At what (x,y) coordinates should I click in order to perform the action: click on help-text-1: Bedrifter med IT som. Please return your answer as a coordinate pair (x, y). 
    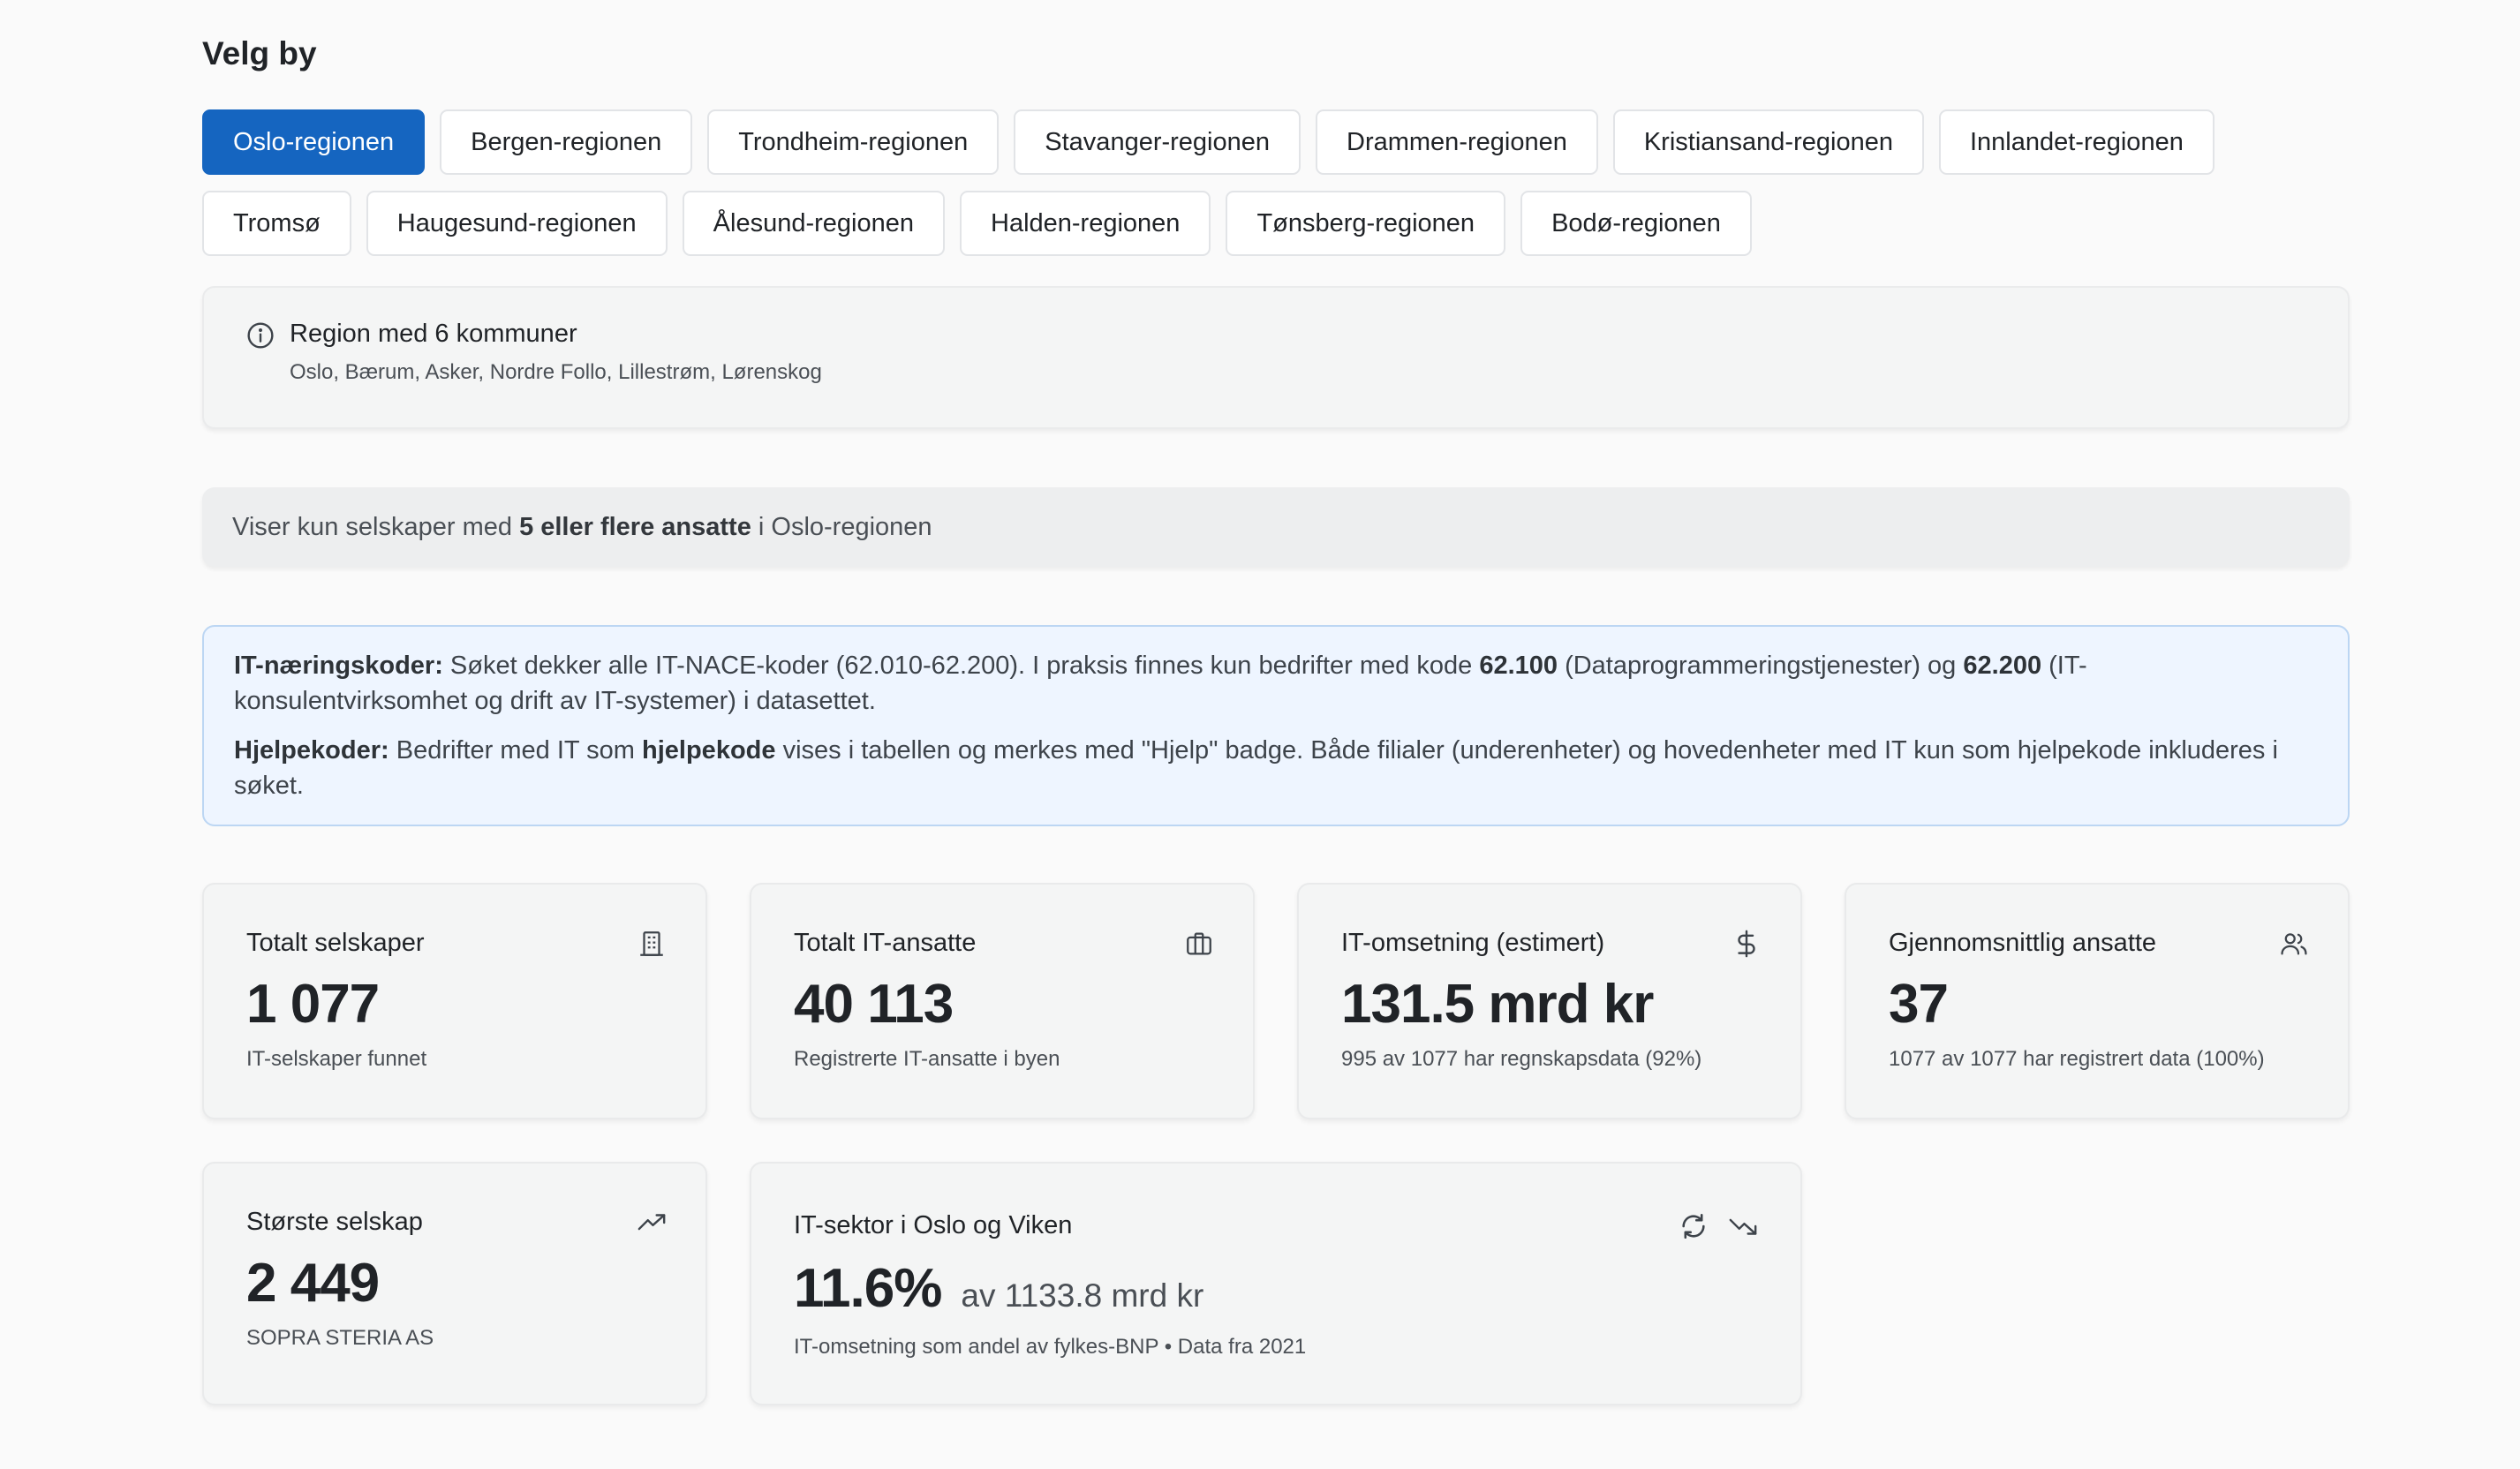
    Looking at the image, I should click on (516, 750).